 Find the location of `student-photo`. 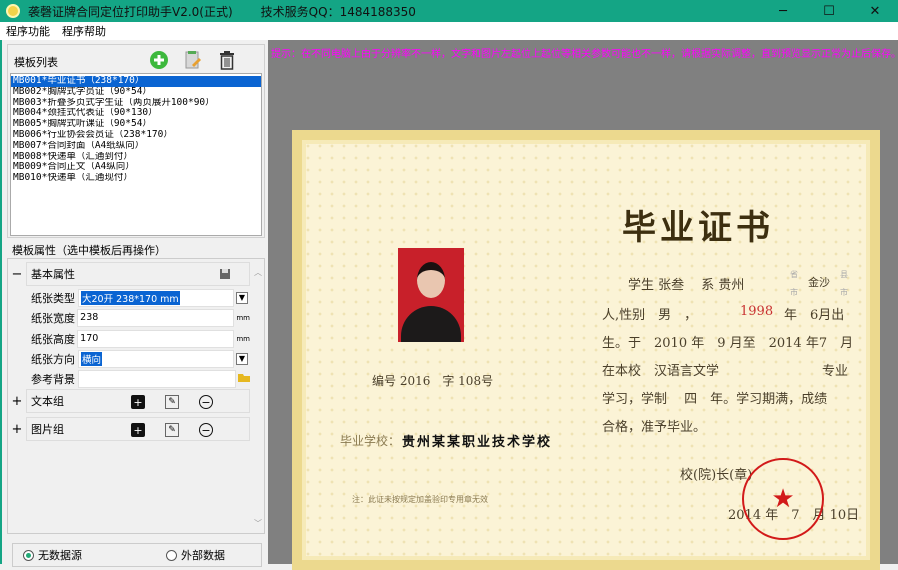

student-photo is located at coordinates (431, 295).